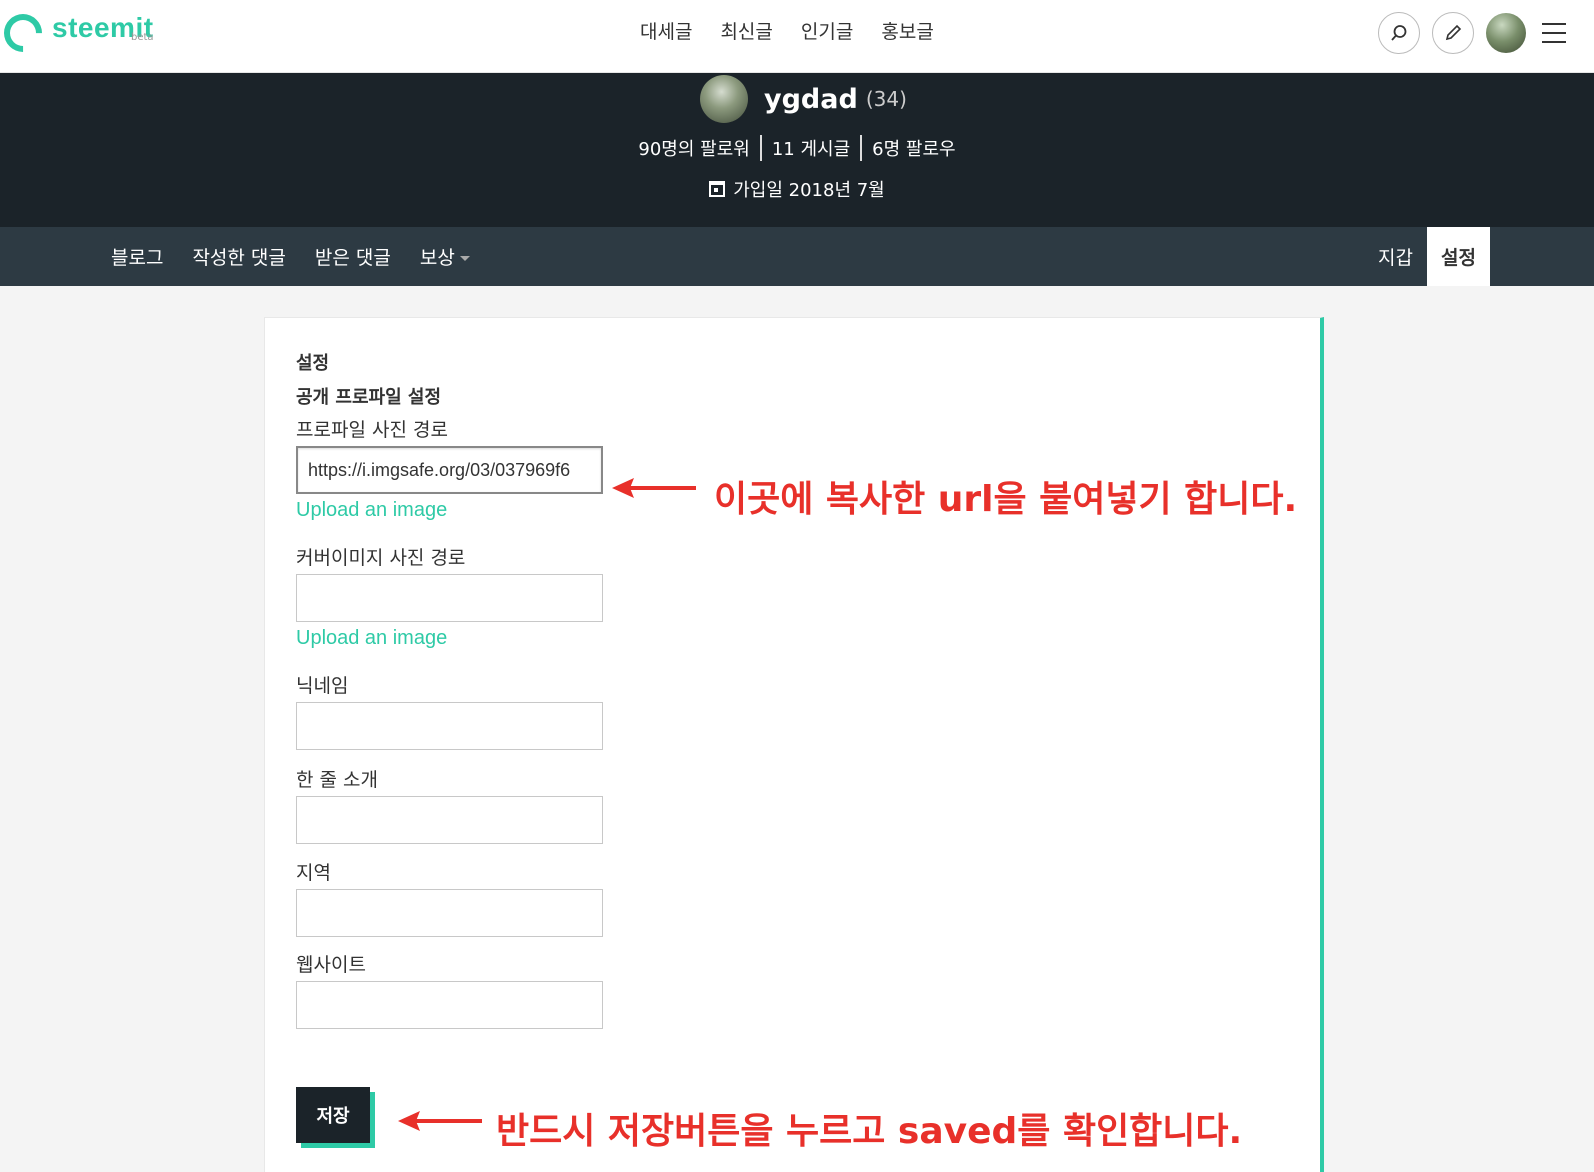 This screenshot has width=1594, height=1172. I want to click on profile-username: ygdad, so click(811, 99).